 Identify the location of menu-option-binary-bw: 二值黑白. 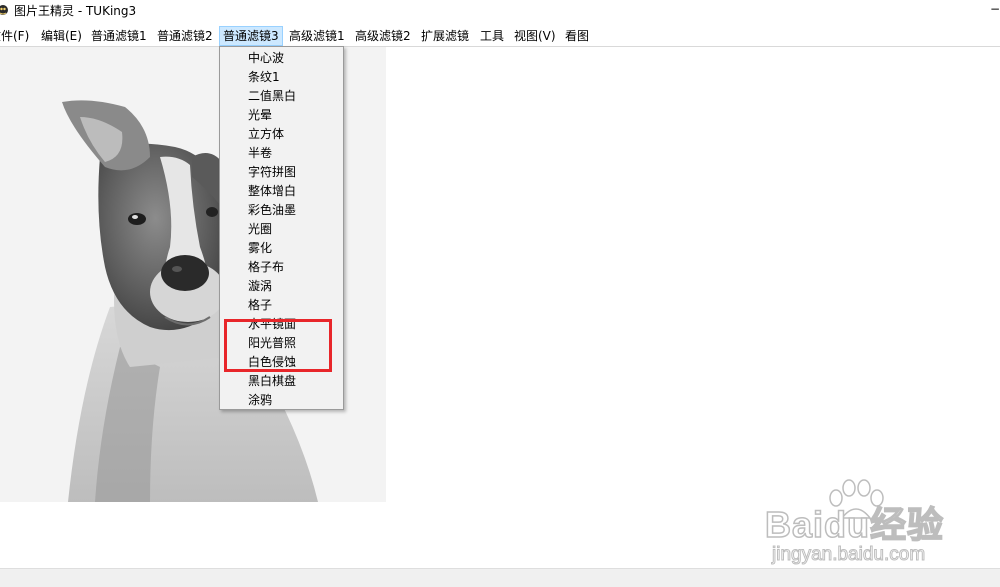
(281, 96).